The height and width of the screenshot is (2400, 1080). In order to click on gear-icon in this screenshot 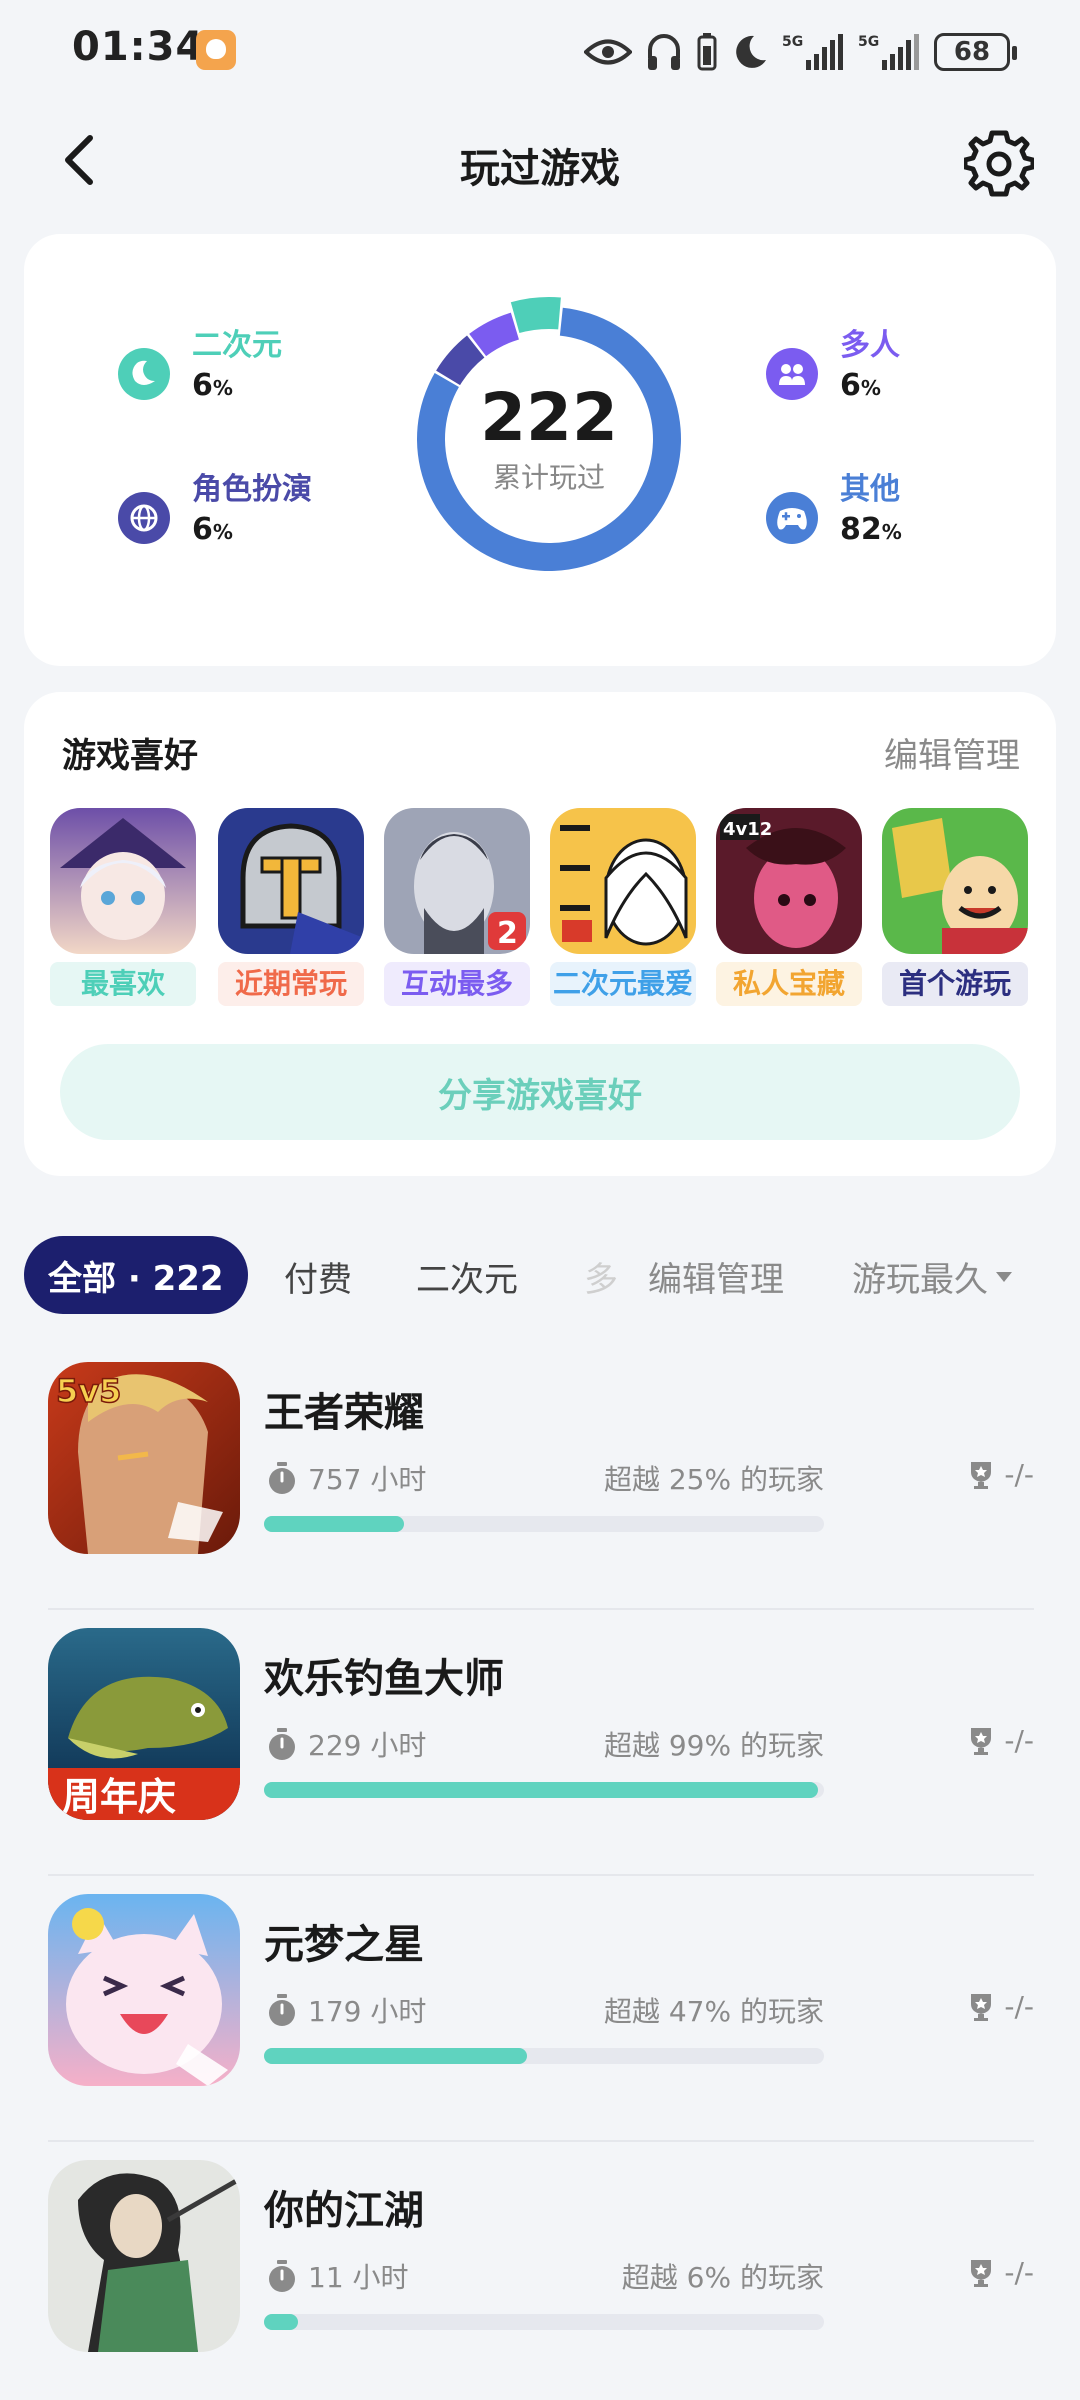, I will do `click(999, 163)`.